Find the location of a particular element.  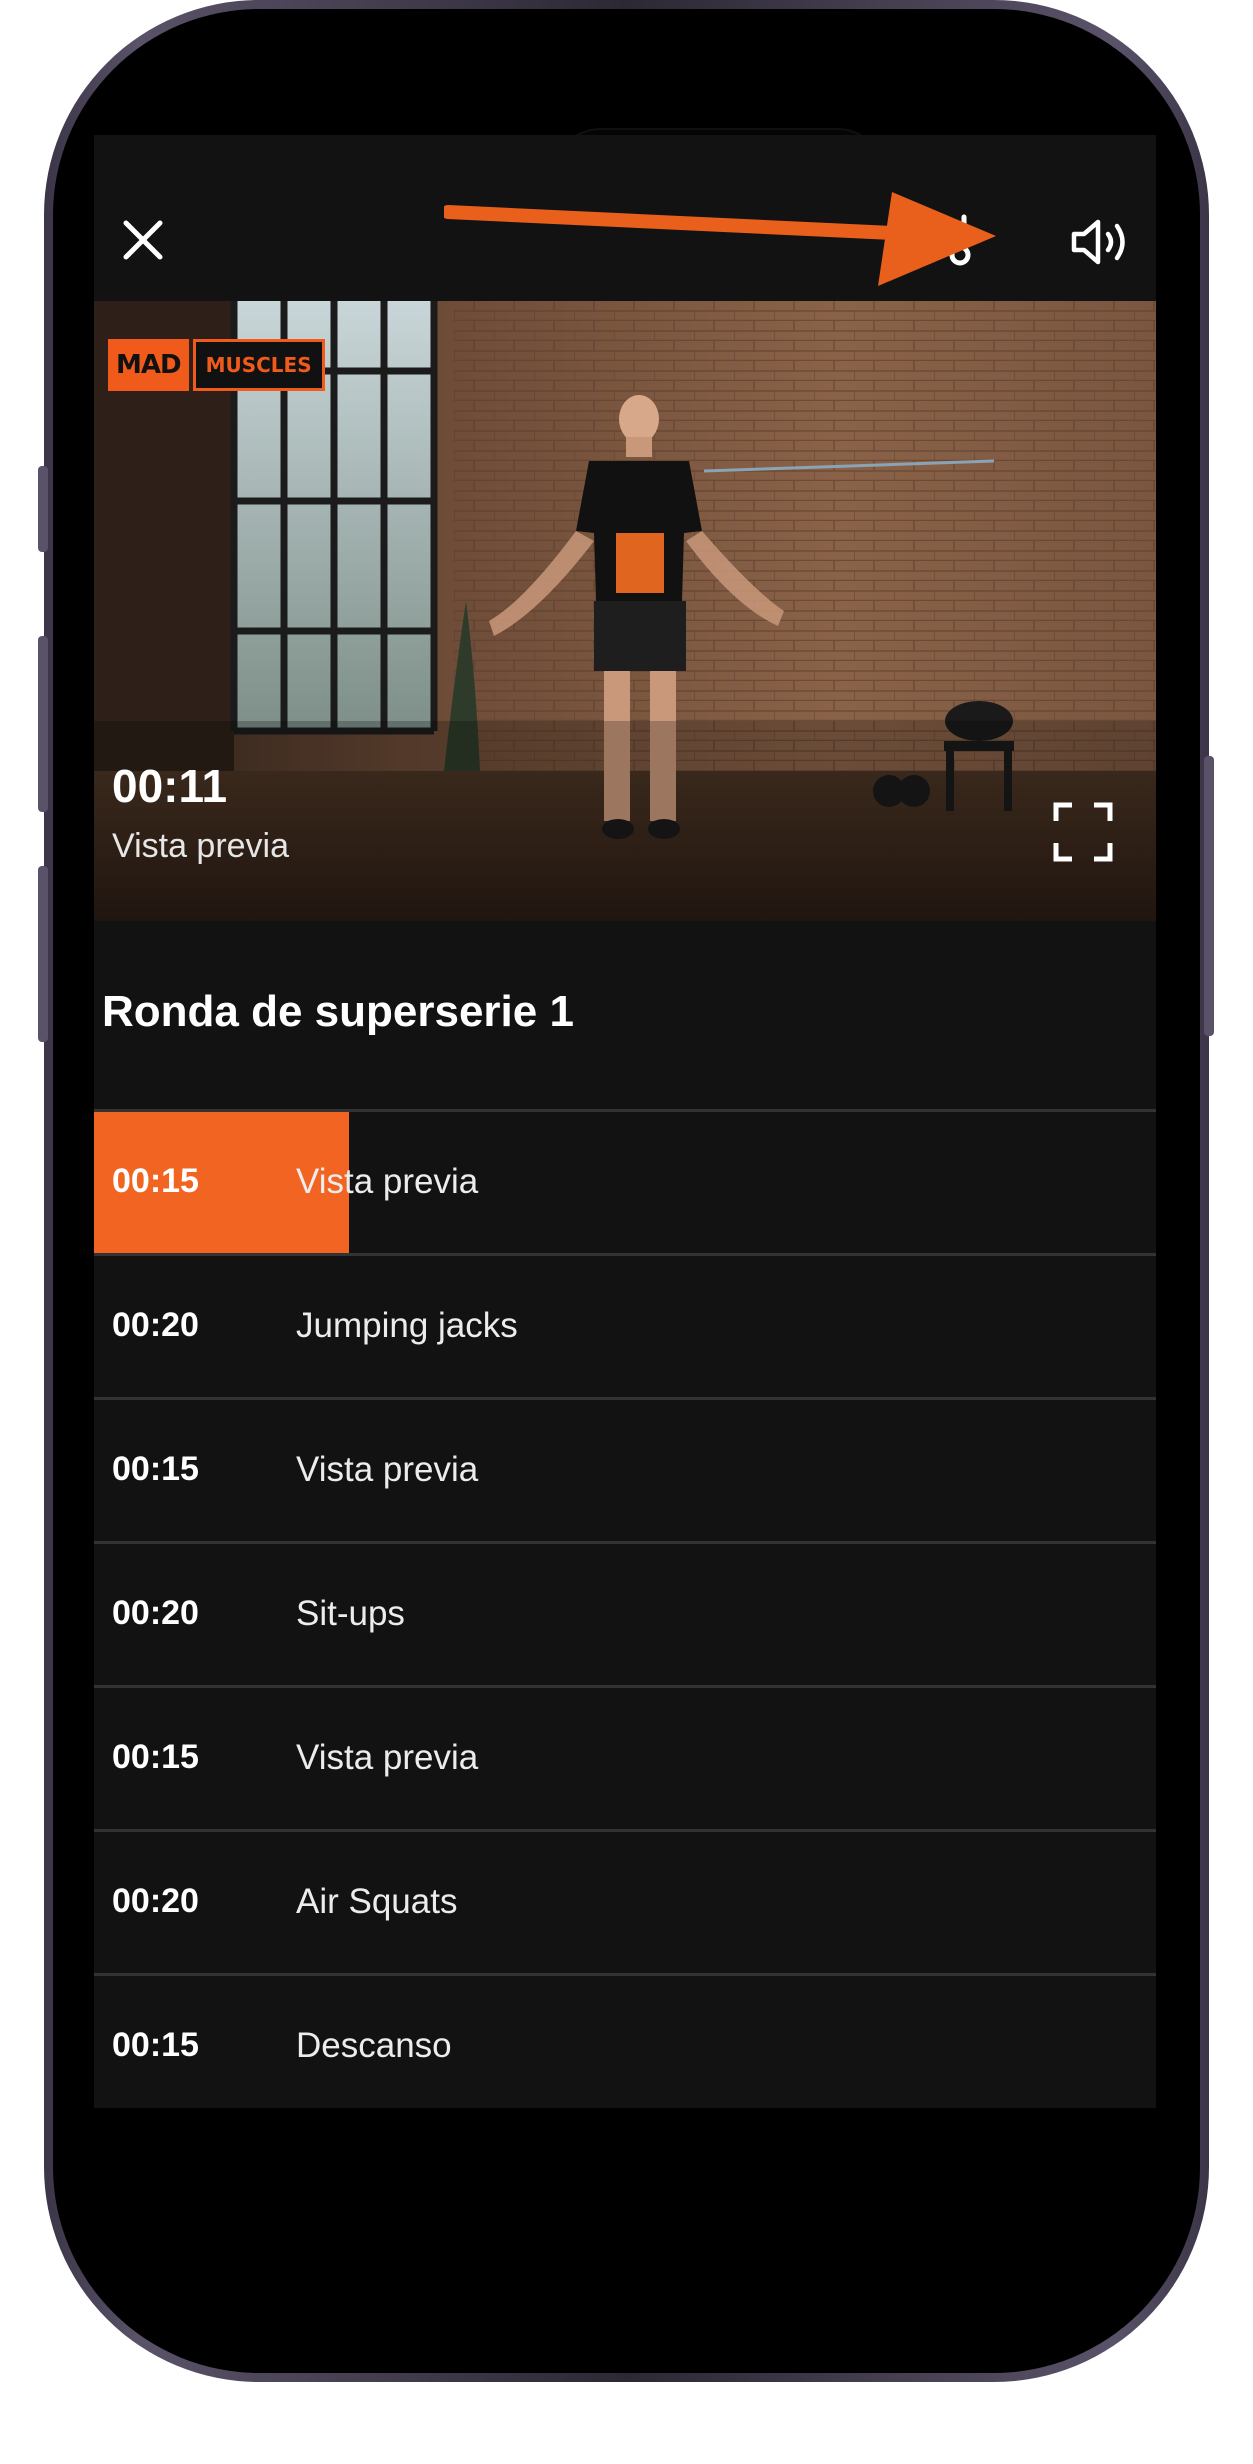

close-button is located at coordinates (143, 240).